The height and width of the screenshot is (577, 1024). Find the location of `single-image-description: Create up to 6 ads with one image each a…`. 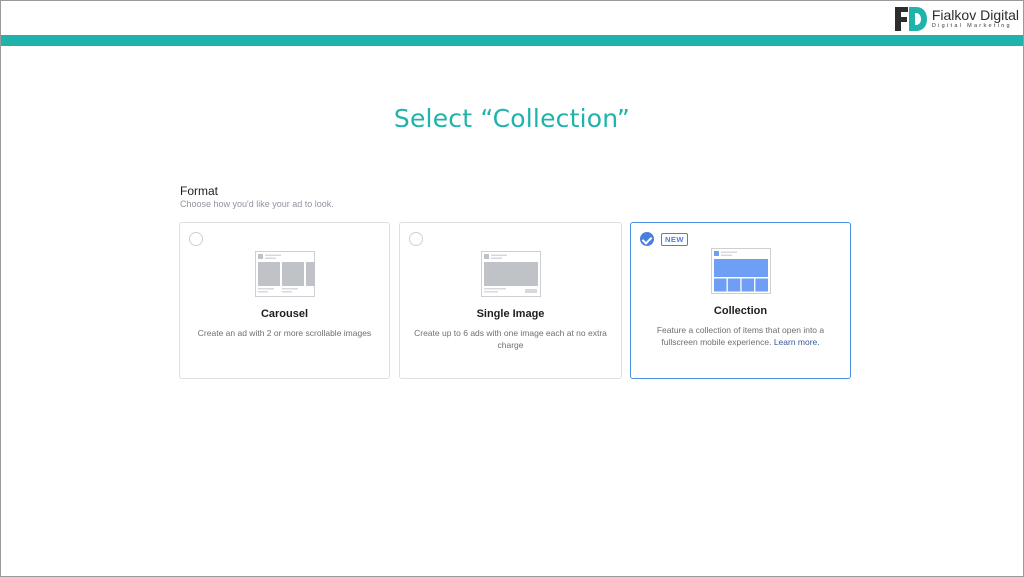

single-image-description: Create up to 6 ads with one image each a… is located at coordinates (510, 339).